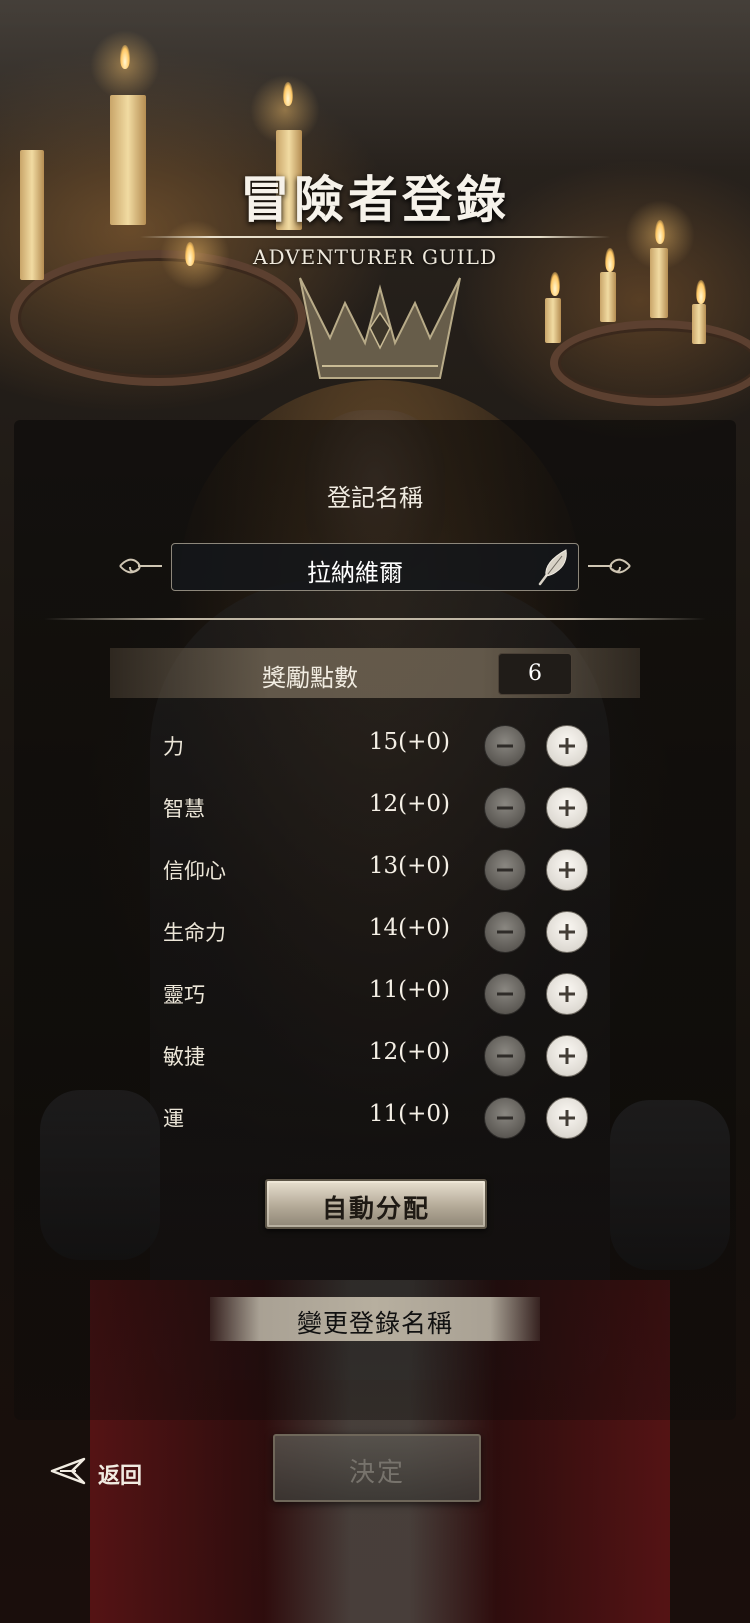  What do you see at coordinates (173, 1119) in the screenshot?
I see `stat-name: 運` at bounding box center [173, 1119].